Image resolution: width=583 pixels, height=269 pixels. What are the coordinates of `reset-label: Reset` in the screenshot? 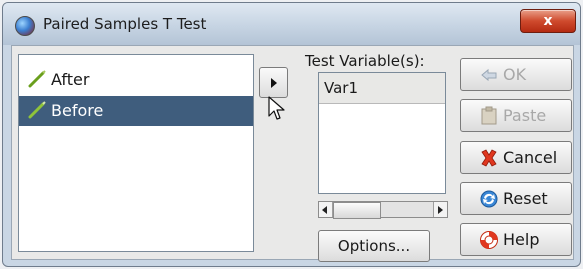 It's located at (525, 198).